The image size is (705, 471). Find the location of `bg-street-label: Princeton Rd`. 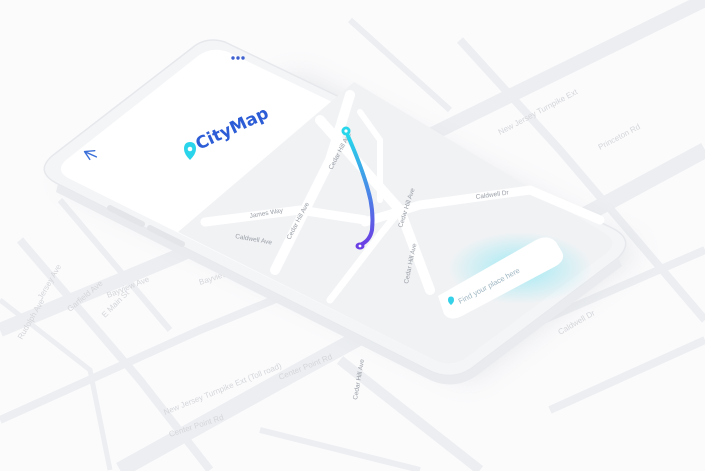

bg-street-label: Princeton Rd is located at coordinates (619, 137).